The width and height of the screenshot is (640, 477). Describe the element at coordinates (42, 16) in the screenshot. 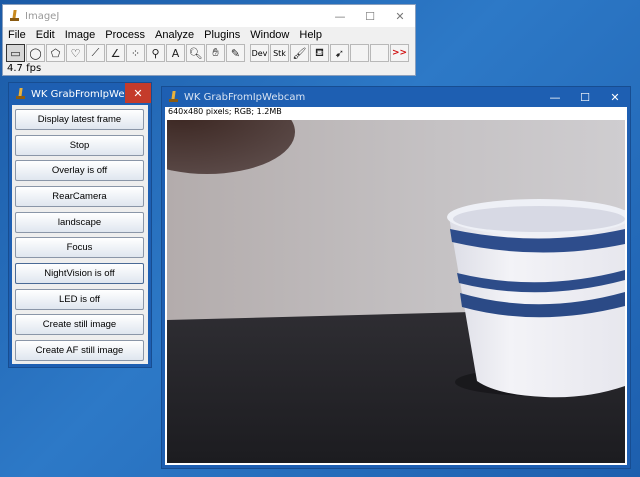

I see `imagej-title: ImageJ` at that location.